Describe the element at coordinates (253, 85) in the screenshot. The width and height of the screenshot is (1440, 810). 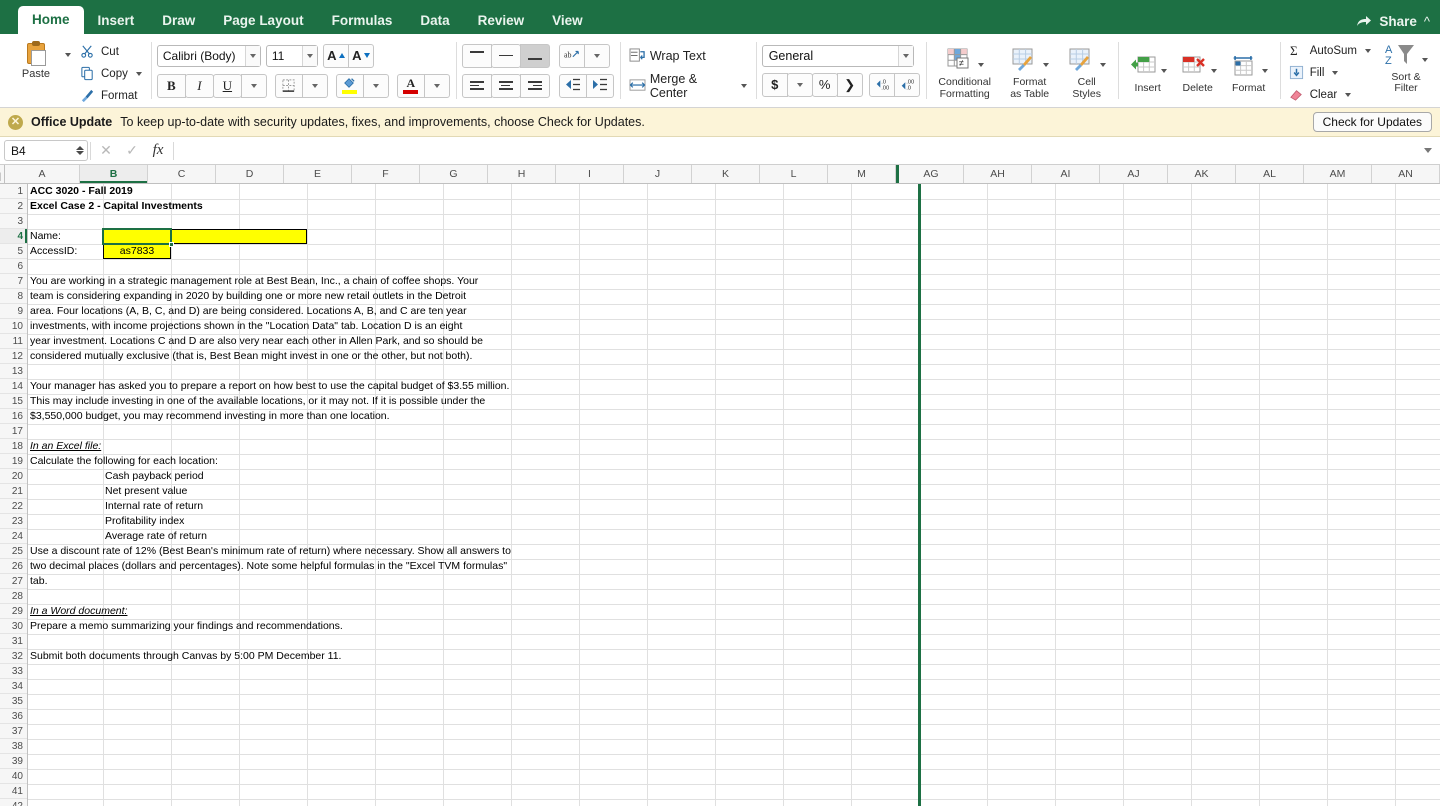
I see `underline-dropdown-icon` at that location.